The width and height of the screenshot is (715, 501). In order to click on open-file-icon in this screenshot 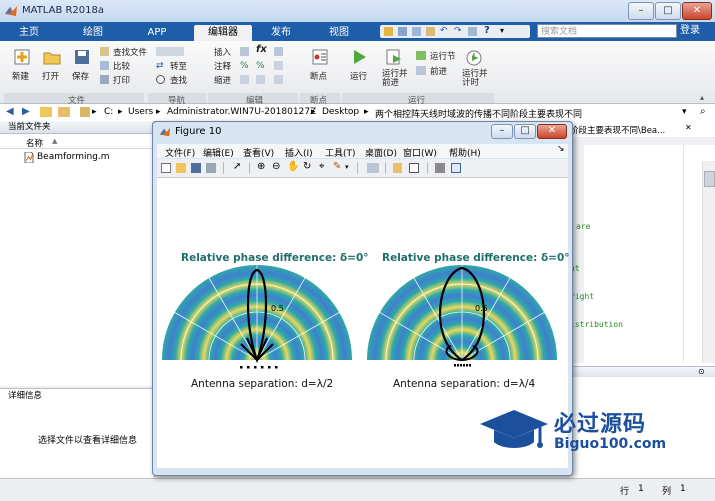, I will do `click(181, 168)`.